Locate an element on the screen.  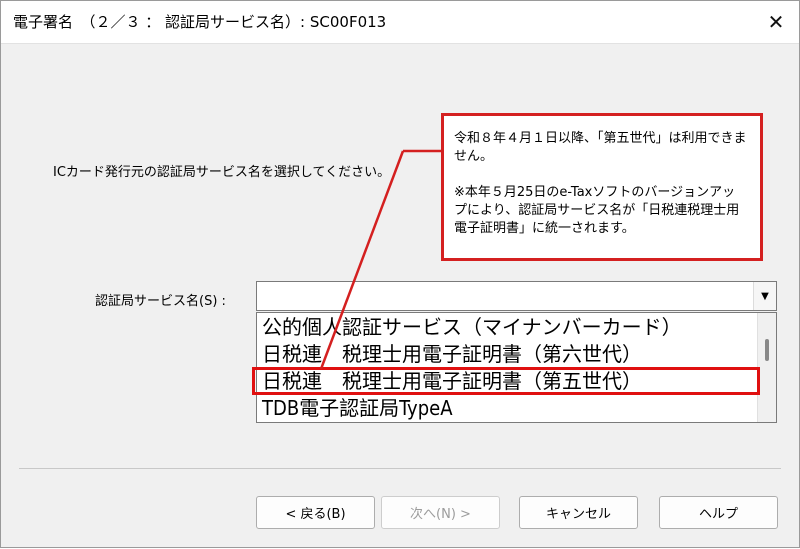
callout-text-1: 令和８年４月１日以降、「第五世代」は利用できません。 is located at coordinates (600, 147).